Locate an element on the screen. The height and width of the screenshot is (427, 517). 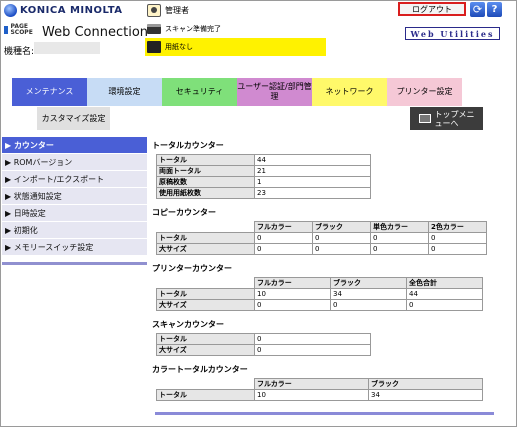
tab-3: ユーザー認証/部門管理 is located at coordinates (274, 92).